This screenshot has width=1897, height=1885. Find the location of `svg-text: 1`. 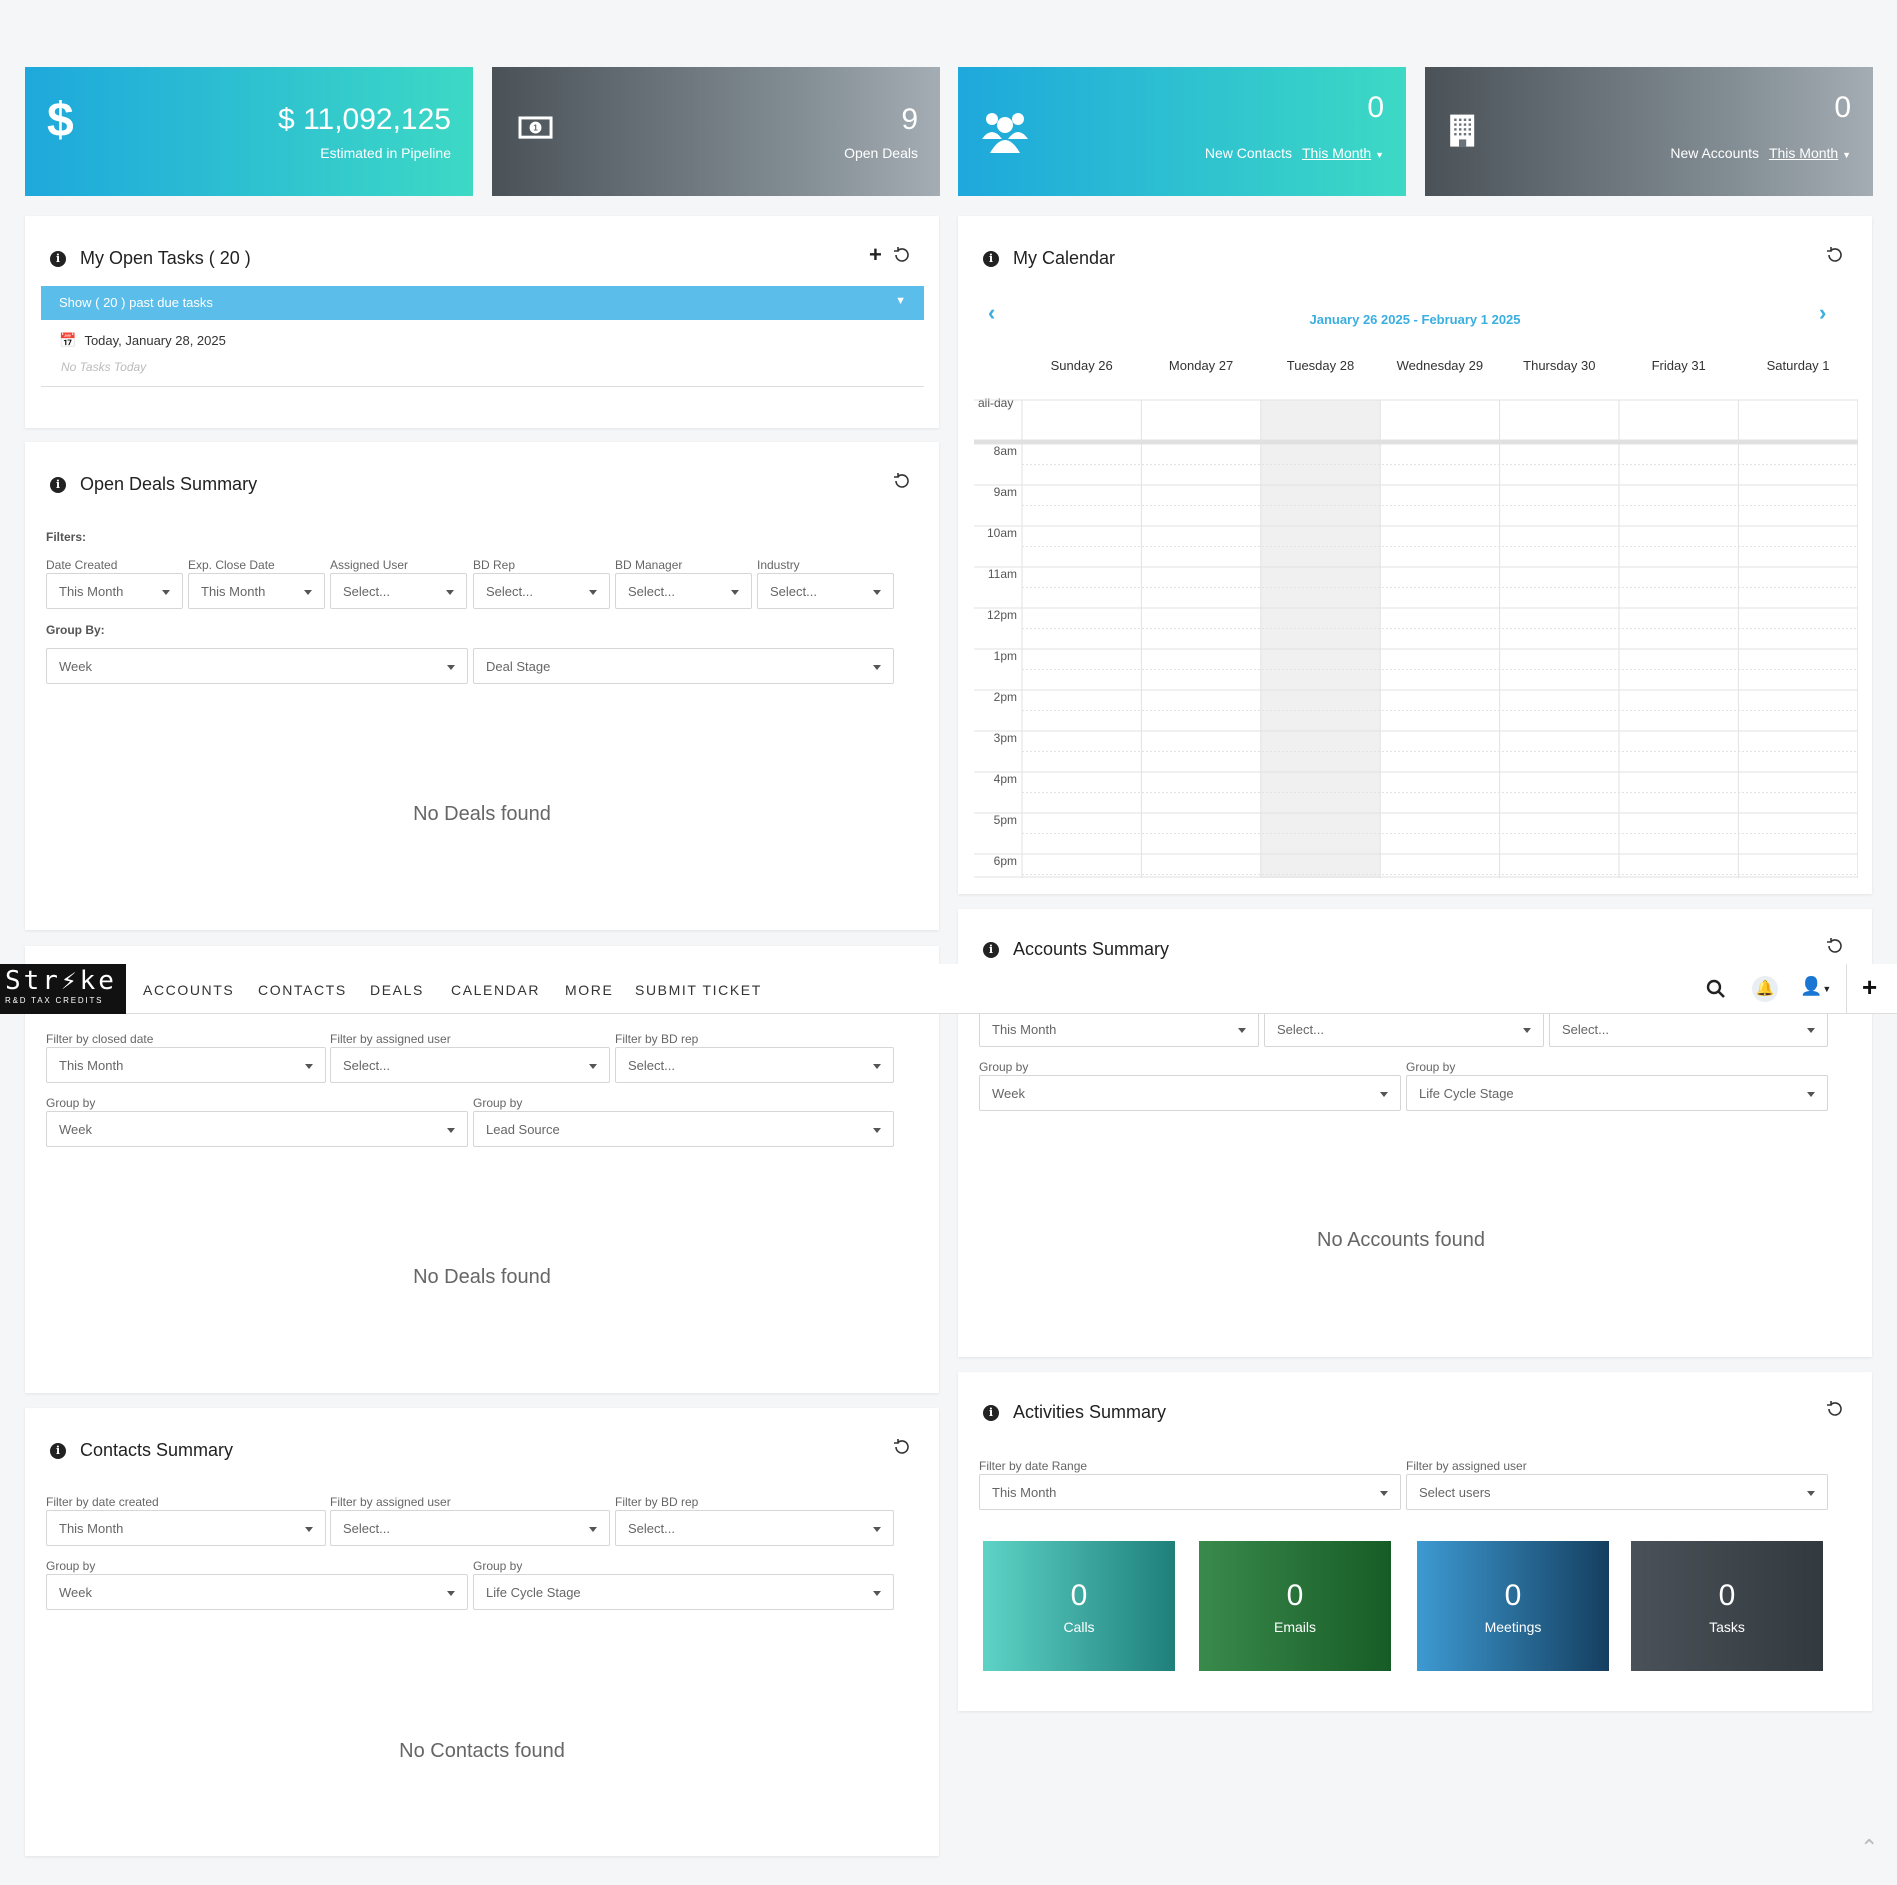

svg-text: 1 is located at coordinates (535, 128).